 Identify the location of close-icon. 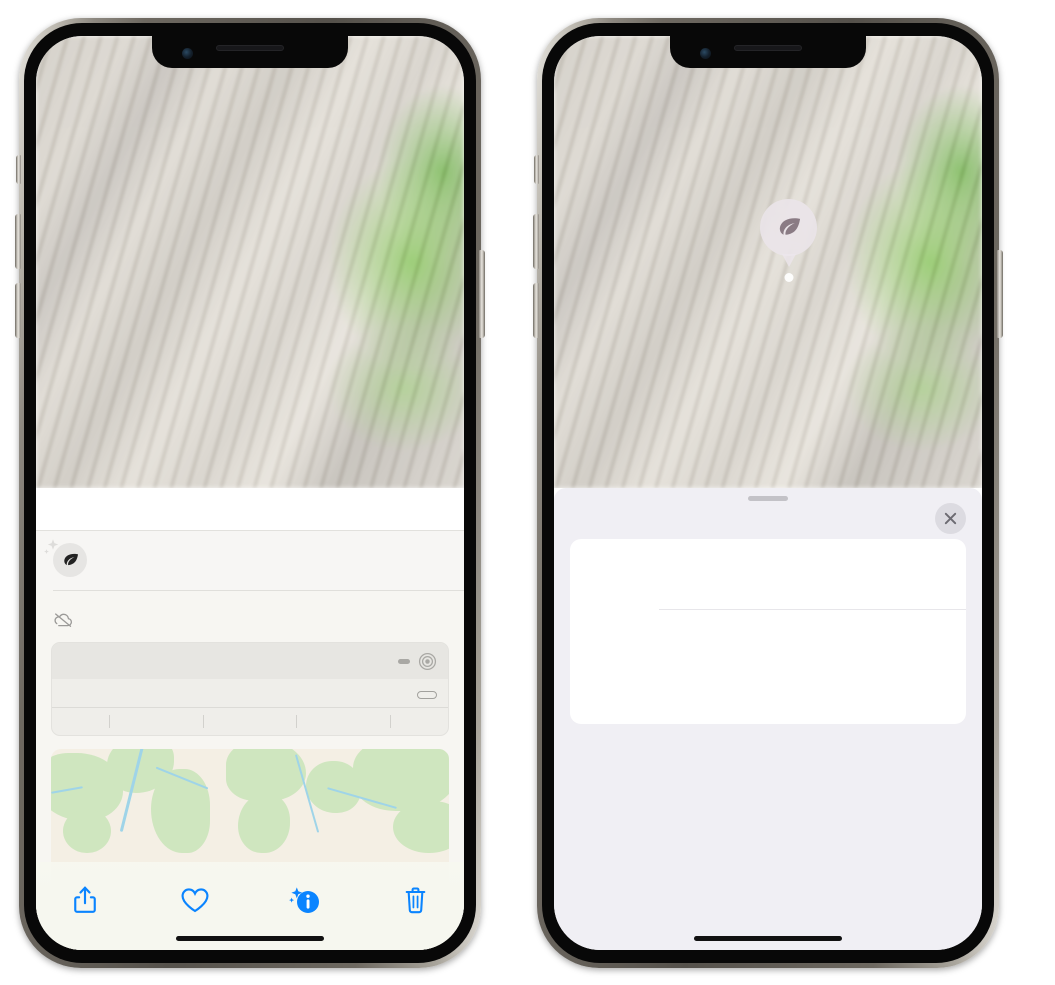
(950, 518).